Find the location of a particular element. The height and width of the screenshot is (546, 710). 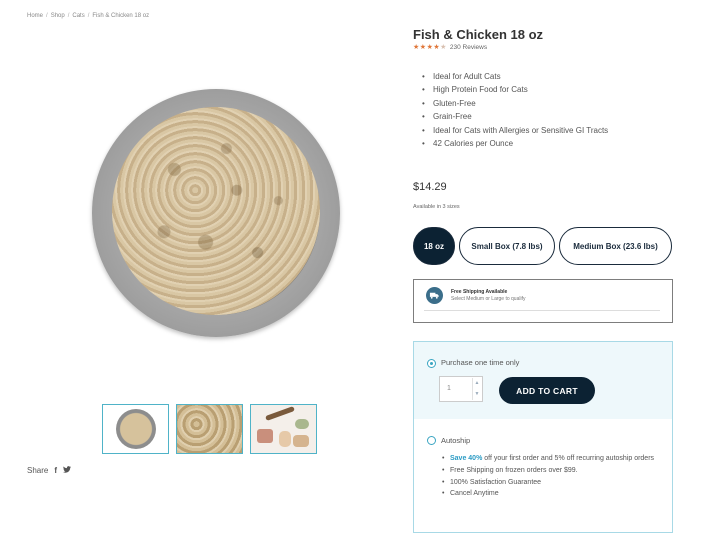

share-label: Share is located at coordinates (38, 470).